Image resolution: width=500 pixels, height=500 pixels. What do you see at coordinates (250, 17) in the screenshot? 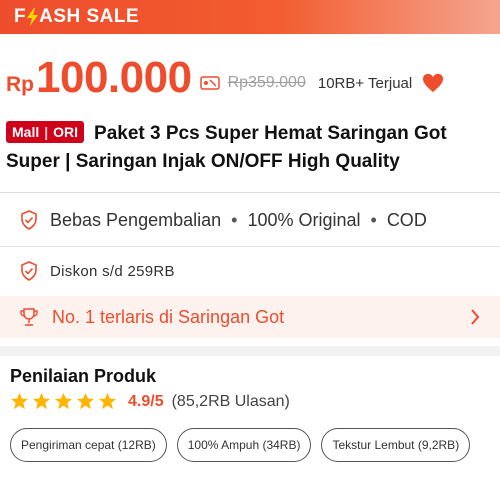
I see `flash-sale-banner: F ASH SALE` at bounding box center [250, 17].